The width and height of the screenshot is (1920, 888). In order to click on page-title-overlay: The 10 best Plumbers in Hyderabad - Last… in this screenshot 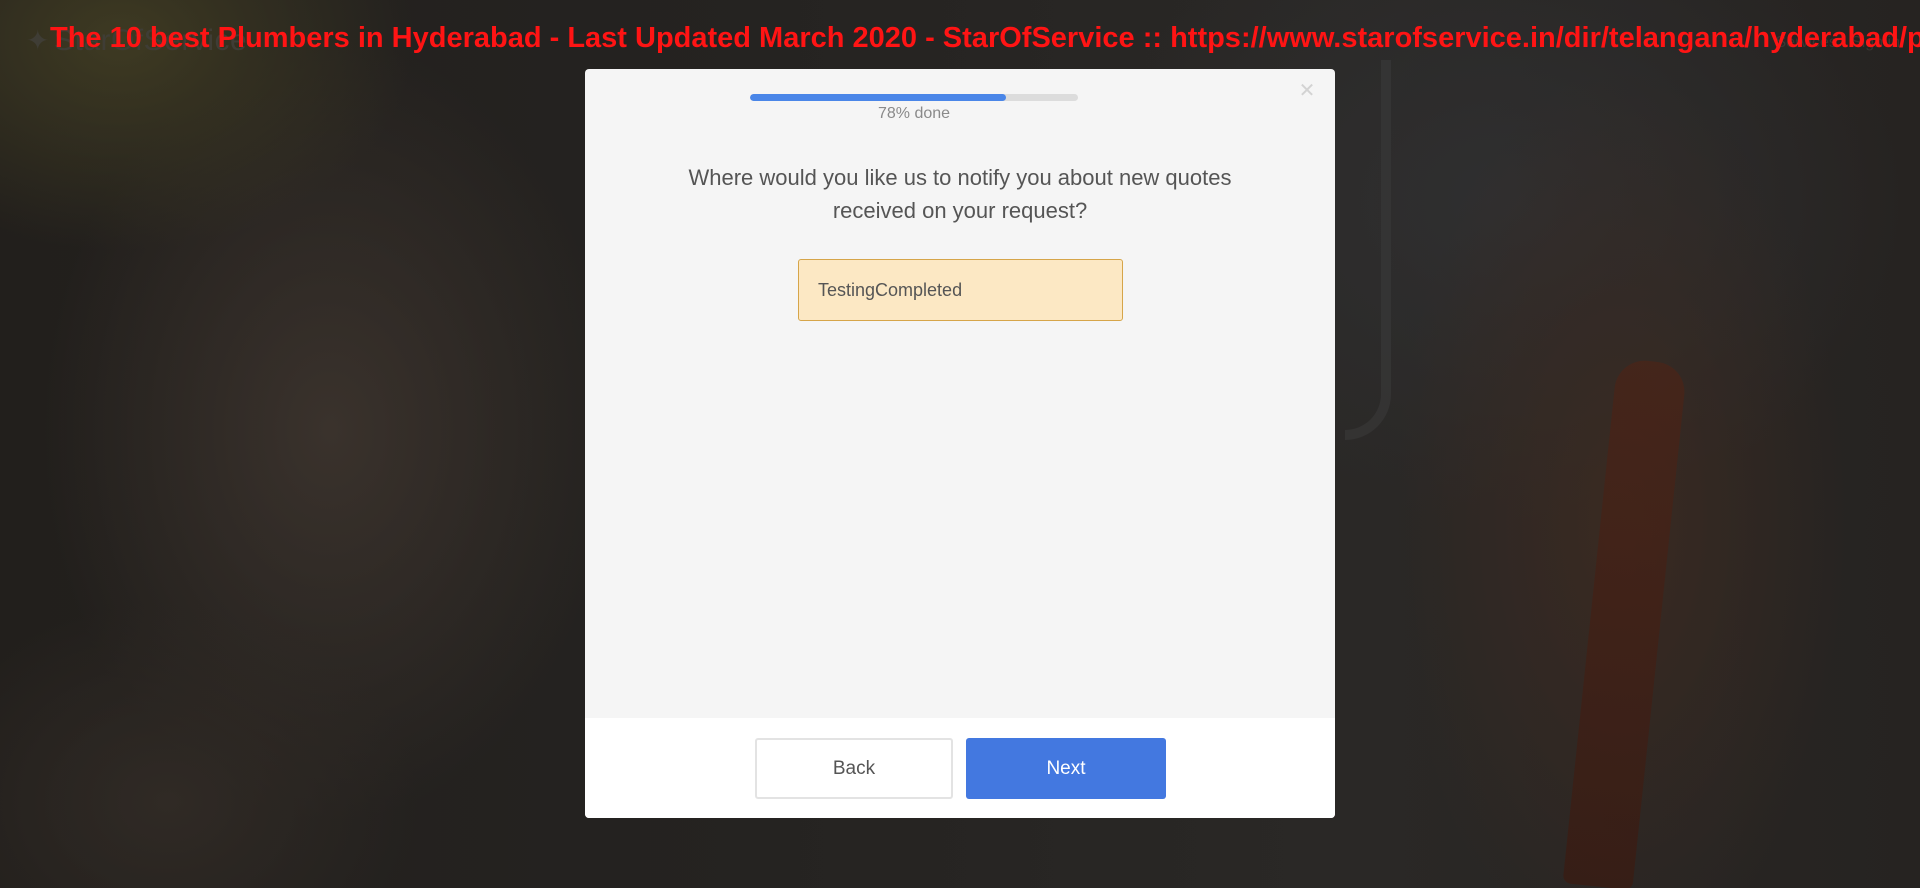, I will do `click(985, 38)`.